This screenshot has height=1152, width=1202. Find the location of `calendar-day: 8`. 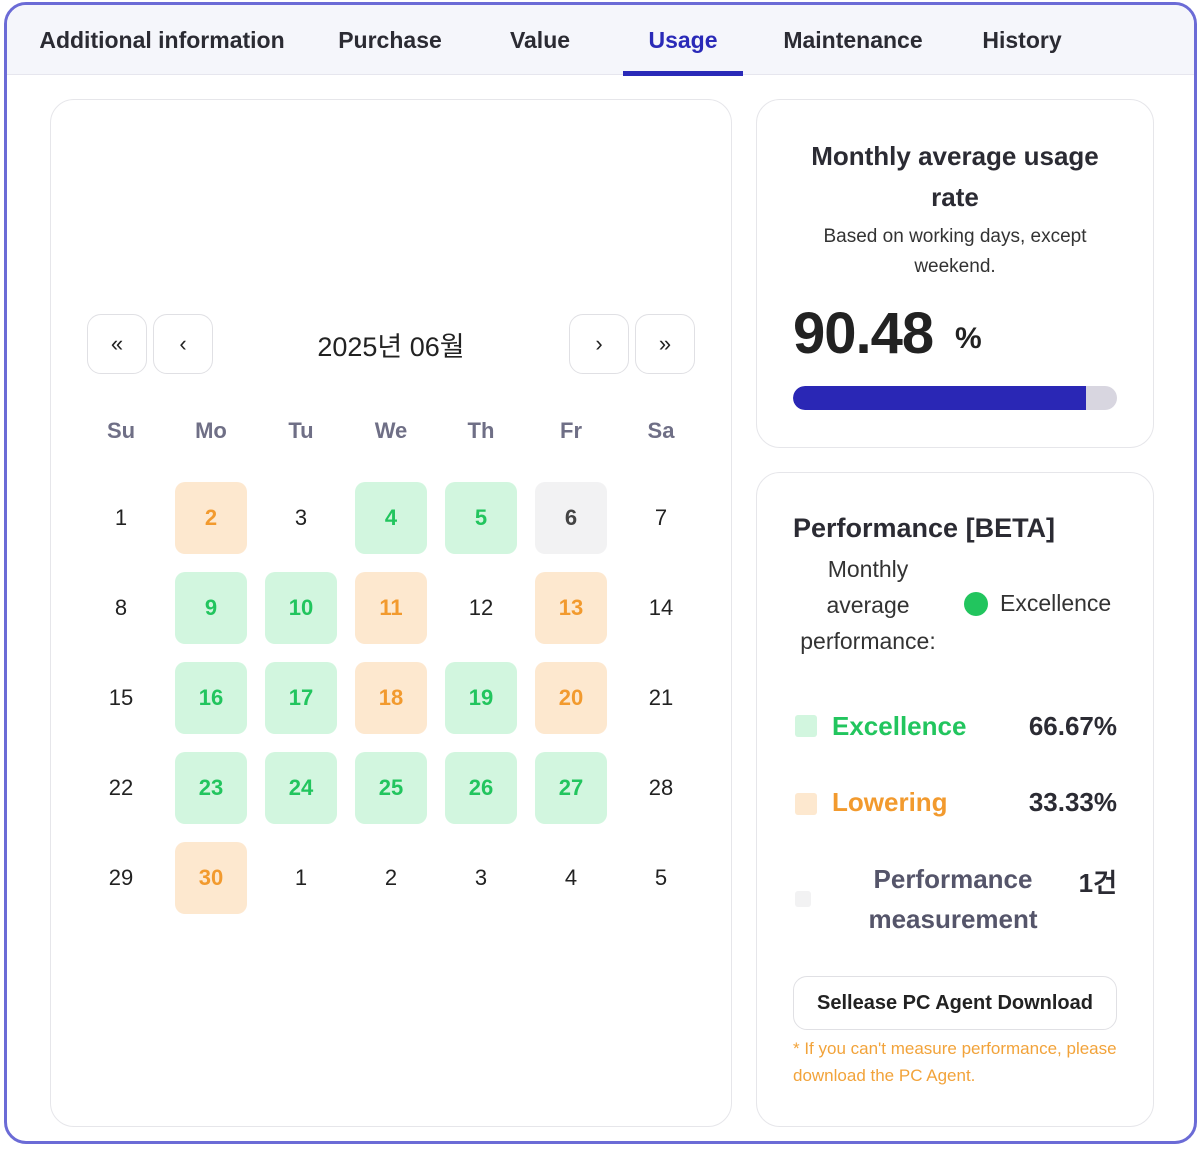

calendar-day: 8 is located at coordinates (121, 608).